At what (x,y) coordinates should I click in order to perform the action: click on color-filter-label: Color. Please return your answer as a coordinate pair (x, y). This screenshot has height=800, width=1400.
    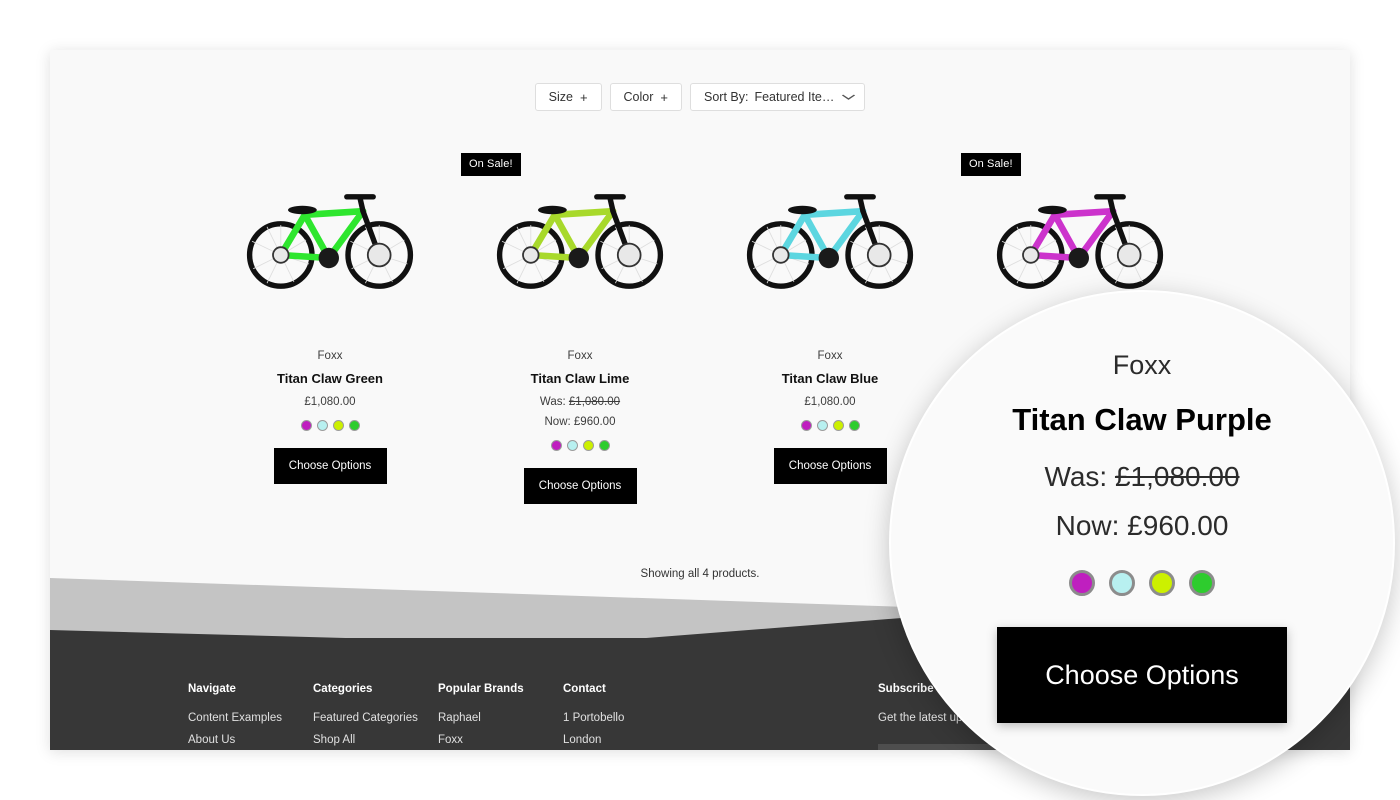
    Looking at the image, I should click on (638, 97).